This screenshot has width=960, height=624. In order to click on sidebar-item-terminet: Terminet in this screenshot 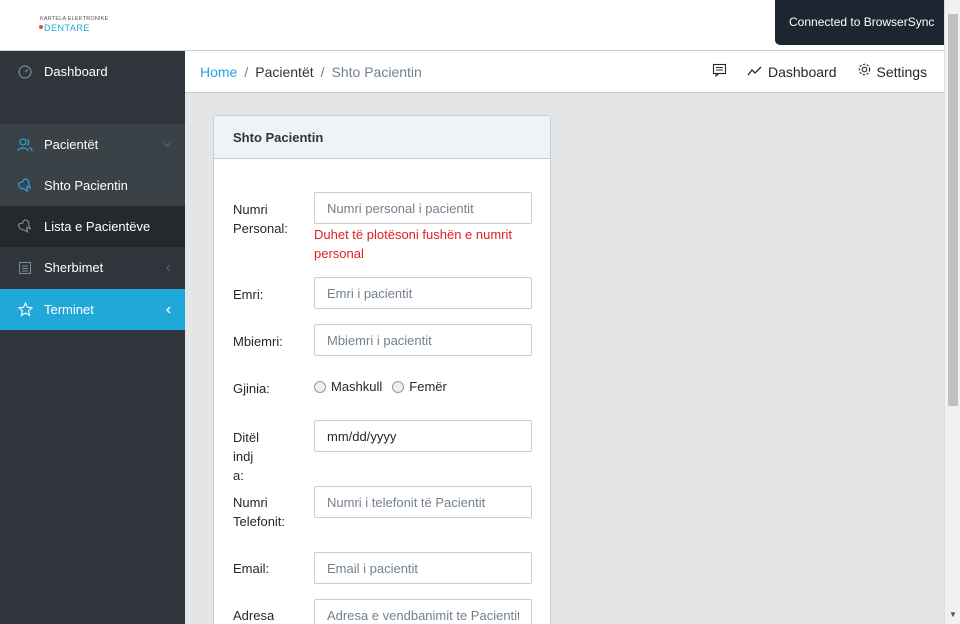, I will do `click(92, 309)`.